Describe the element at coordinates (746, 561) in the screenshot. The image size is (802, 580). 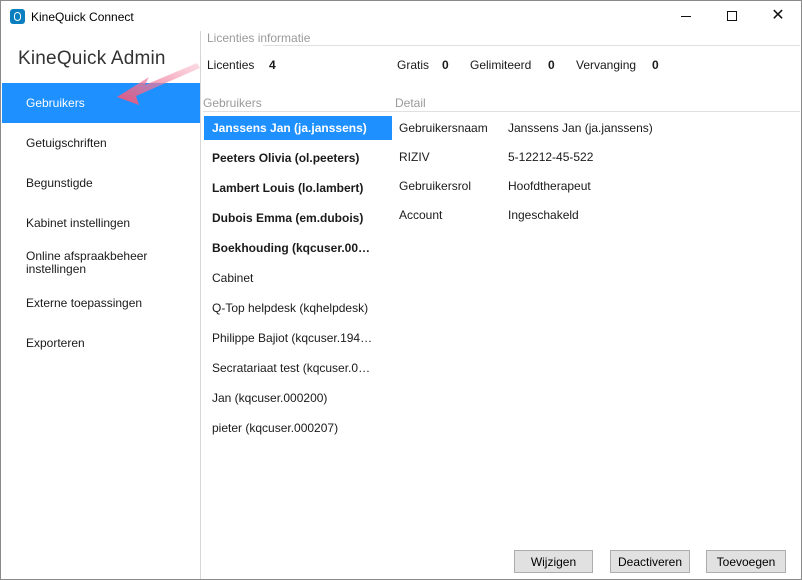
I see `add-user-button: Toevoegen` at that location.